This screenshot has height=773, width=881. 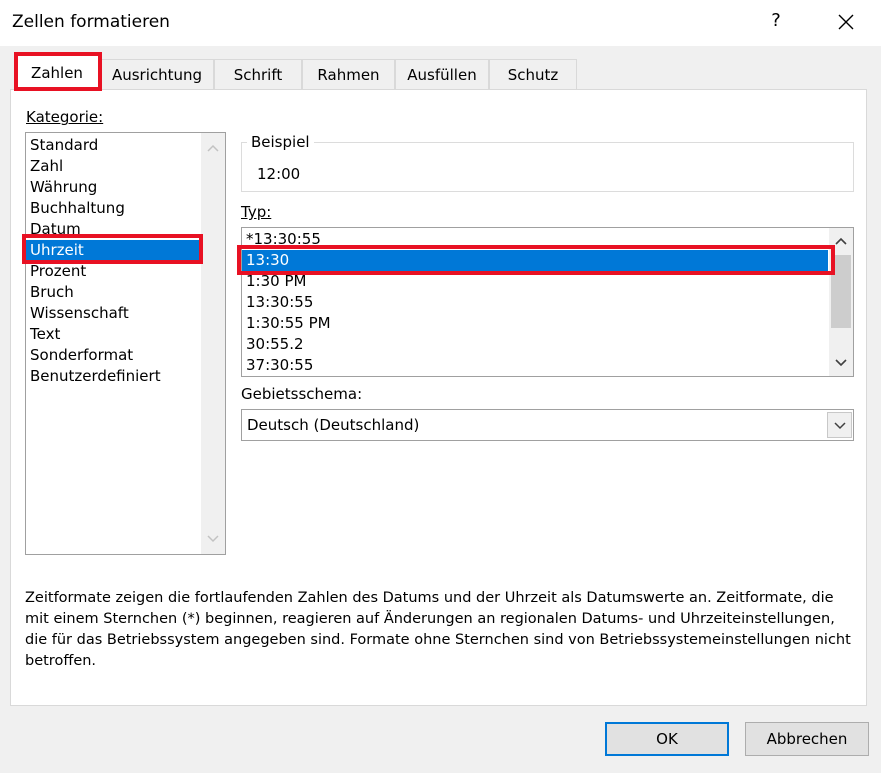 What do you see at coordinates (280, 142) in the screenshot?
I see `sample-label: Beispiel` at bounding box center [280, 142].